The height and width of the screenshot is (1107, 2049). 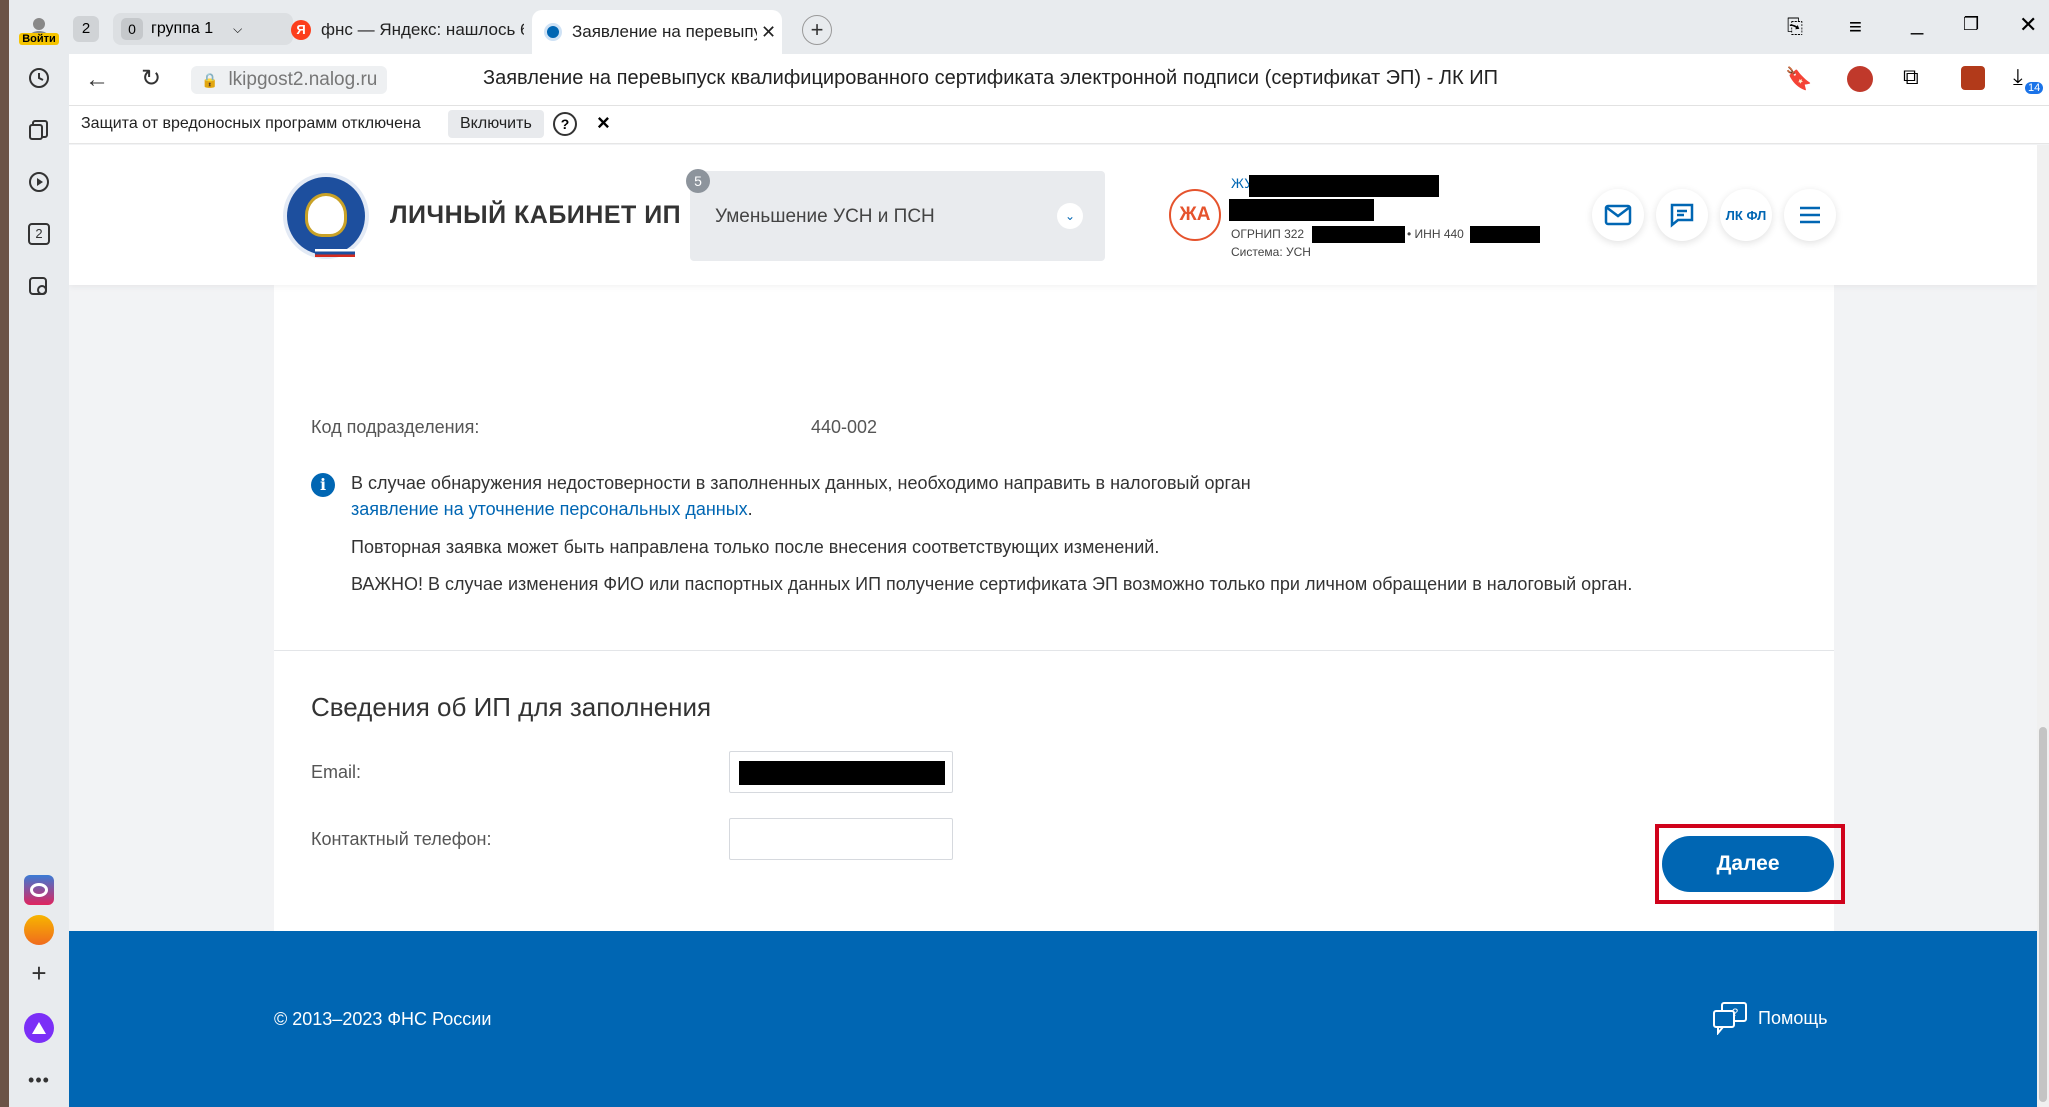 What do you see at coordinates (323, 485) in the screenshot?
I see `info-icon: i` at bounding box center [323, 485].